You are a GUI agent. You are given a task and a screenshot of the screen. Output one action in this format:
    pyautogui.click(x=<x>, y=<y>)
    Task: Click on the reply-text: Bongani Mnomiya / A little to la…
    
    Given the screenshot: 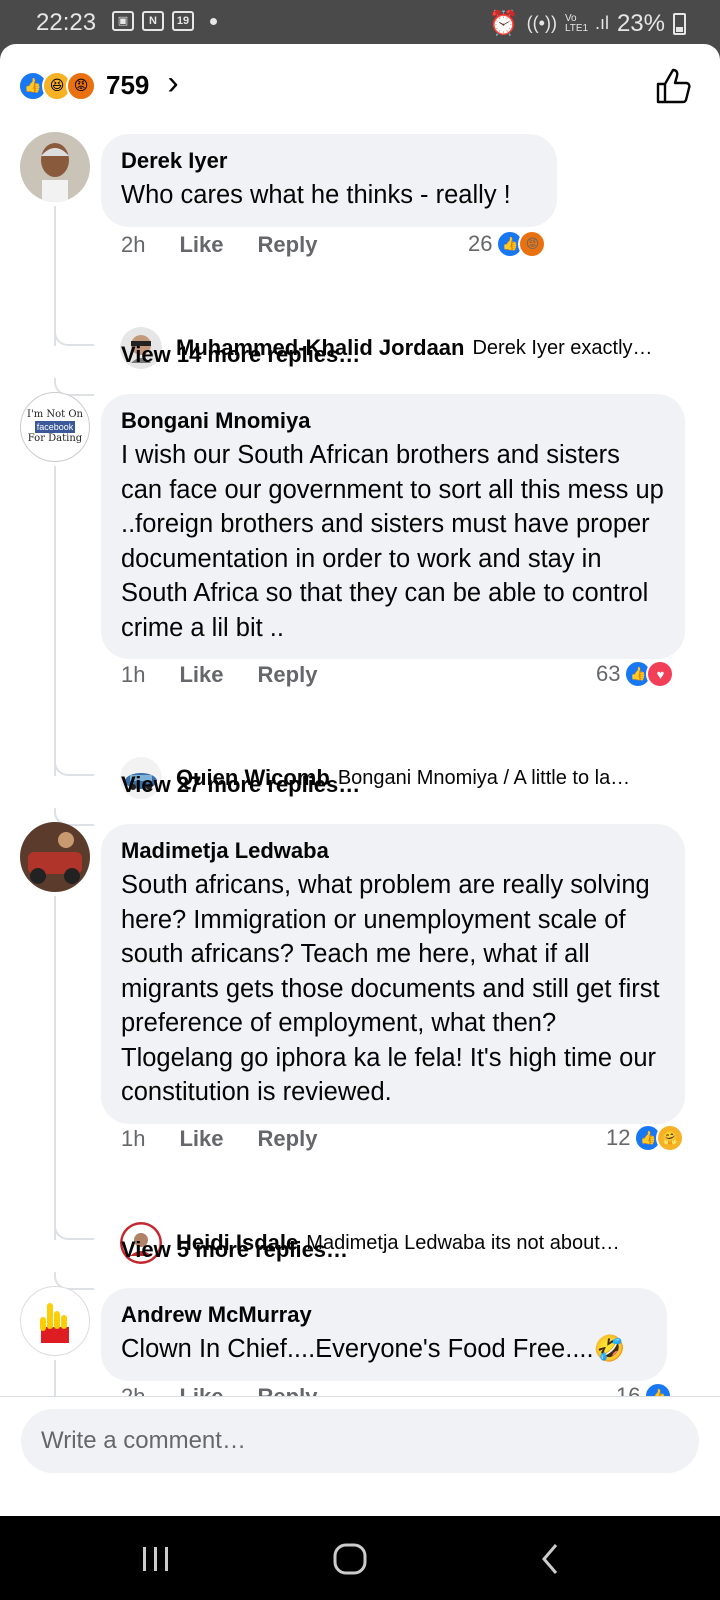 What is the action you would take?
    pyautogui.click(x=484, y=777)
    